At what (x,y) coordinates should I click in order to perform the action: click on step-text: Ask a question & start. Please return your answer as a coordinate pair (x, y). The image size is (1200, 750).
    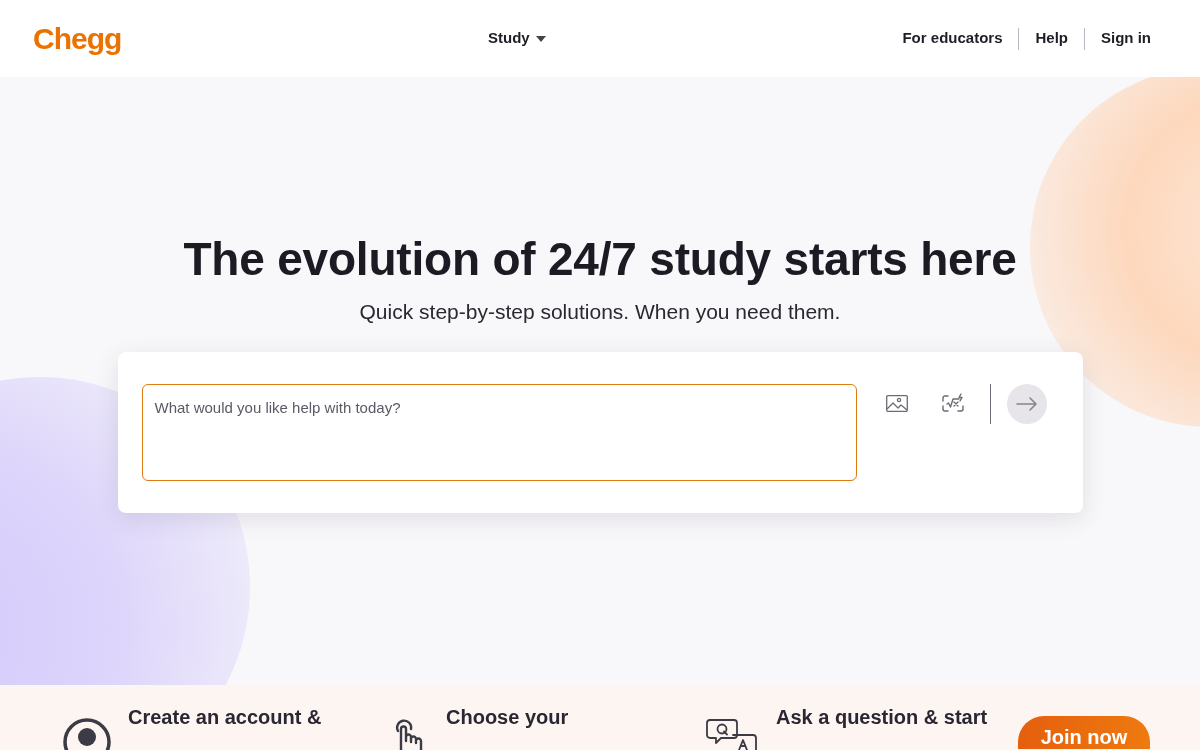
    Looking at the image, I should click on (882, 717).